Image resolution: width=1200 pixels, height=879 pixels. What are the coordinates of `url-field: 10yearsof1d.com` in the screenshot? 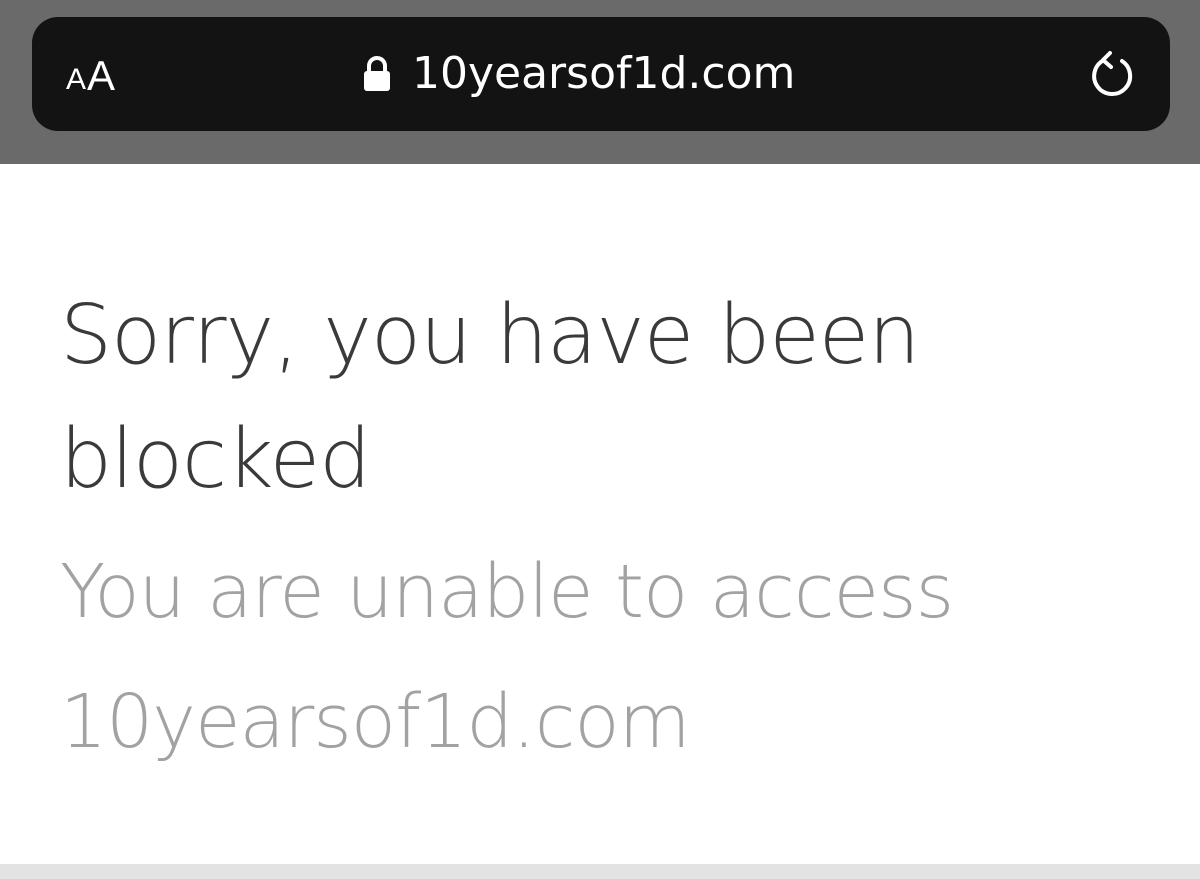 It's located at (578, 74).